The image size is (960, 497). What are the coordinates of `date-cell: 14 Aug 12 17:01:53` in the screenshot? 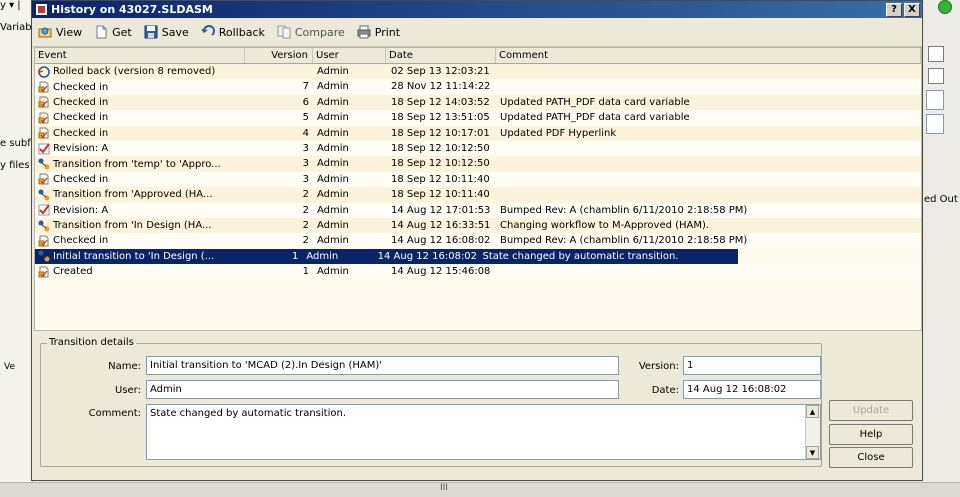 It's located at (441, 210).